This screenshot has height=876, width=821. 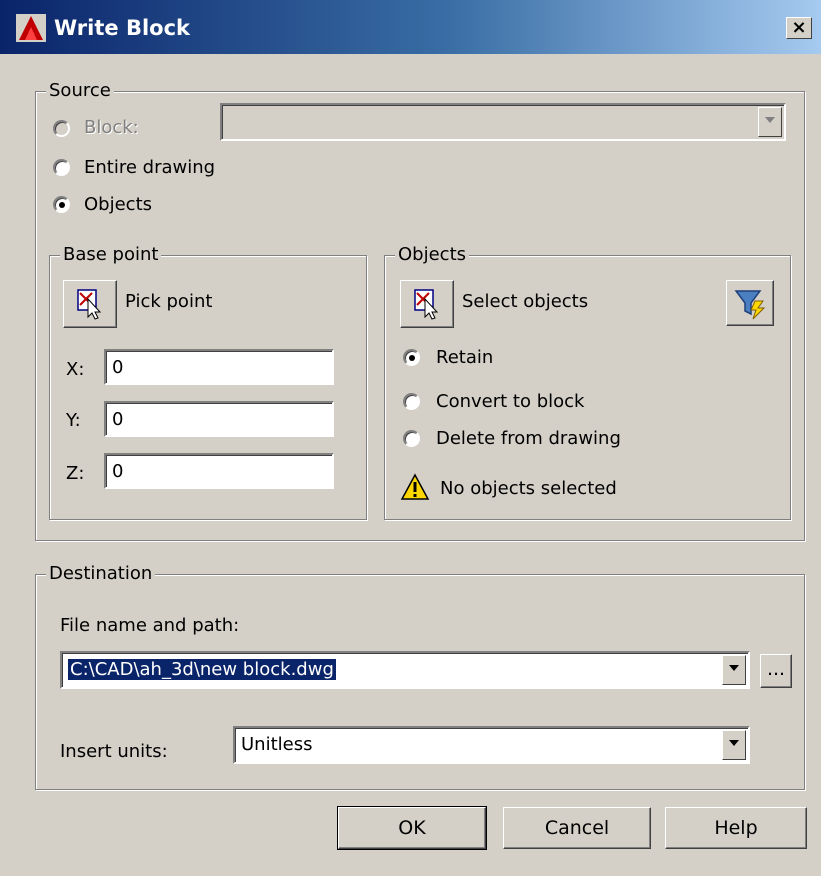 I want to click on retain-label: Retain, so click(x=464, y=357).